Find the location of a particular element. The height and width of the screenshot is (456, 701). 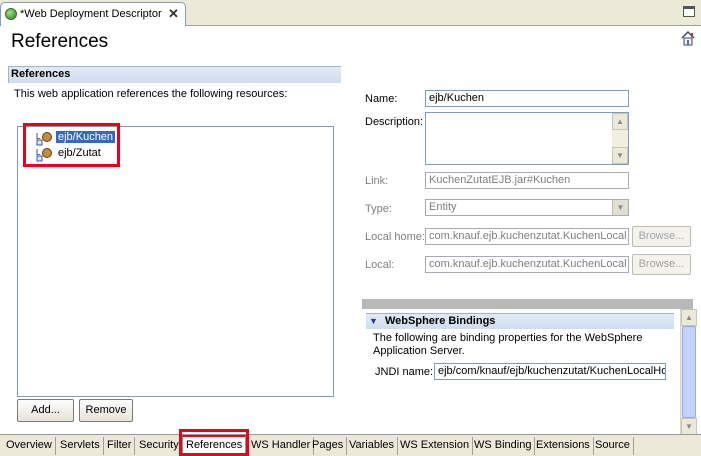

editor-tab-label: *Web Deployment Descriptor is located at coordinates (91, 14).